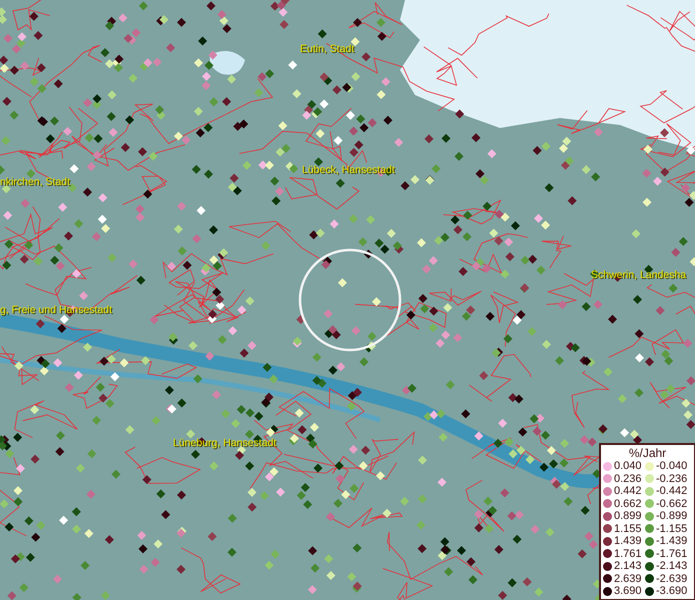  Describe the element at coordinates (628, 554) in the screenshot. I see `legend-value: 1.761` at that location.